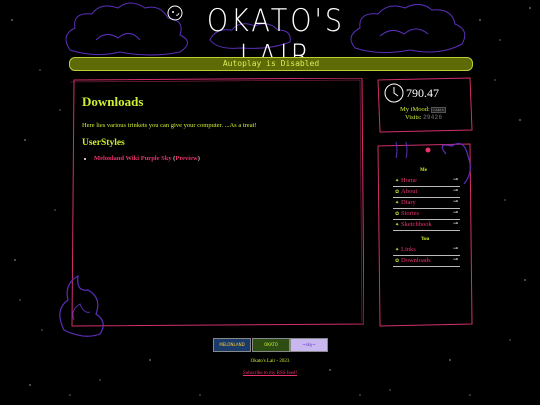  I want to click on logo-face-icon, so click(175, 13).